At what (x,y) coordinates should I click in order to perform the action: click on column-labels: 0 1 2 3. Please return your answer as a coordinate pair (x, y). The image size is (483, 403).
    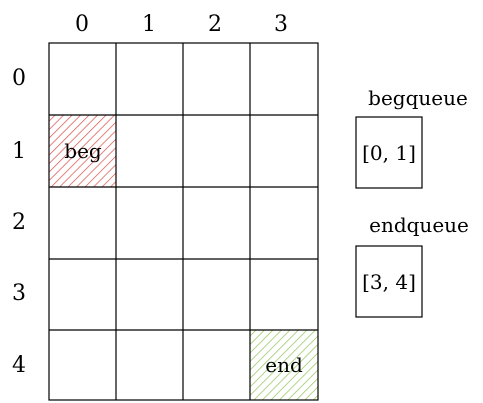
    Looking at the image, I should click on (181, 24).